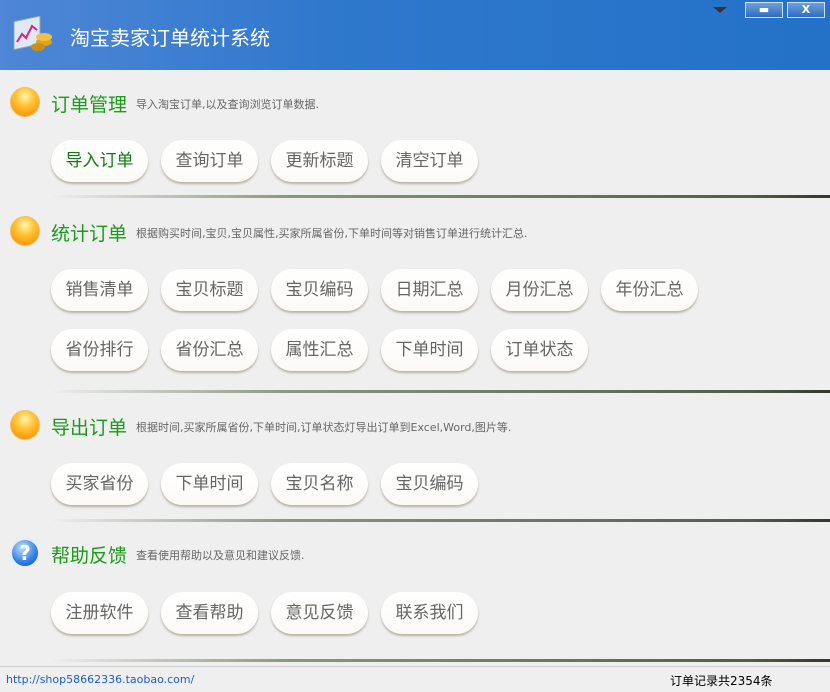 This screenshot has width=830, height=692. Describe the element at coordinates (227, 104) in the screenshot. I see `section-description: 导入淘宝订单,以及查询浏览订单数据.` at that location.